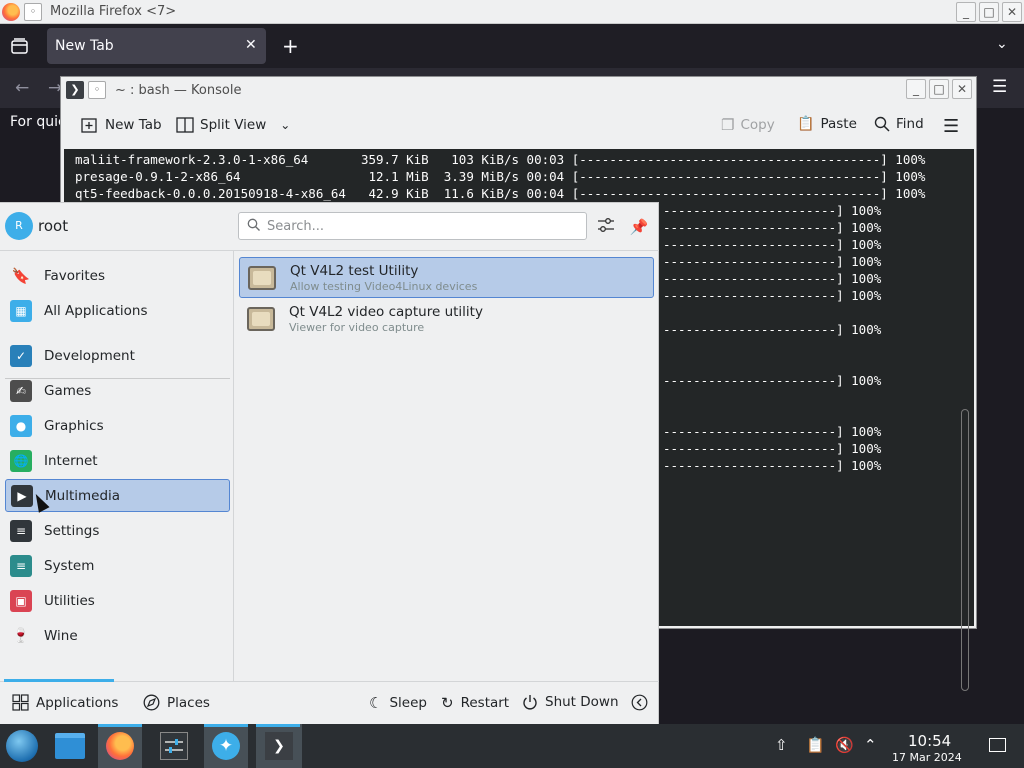 The height and width of the screenshot is (768, 1024). Describe the element at coordinates (174, 746) in the screenshot. I see `task-system-settings` at that location.